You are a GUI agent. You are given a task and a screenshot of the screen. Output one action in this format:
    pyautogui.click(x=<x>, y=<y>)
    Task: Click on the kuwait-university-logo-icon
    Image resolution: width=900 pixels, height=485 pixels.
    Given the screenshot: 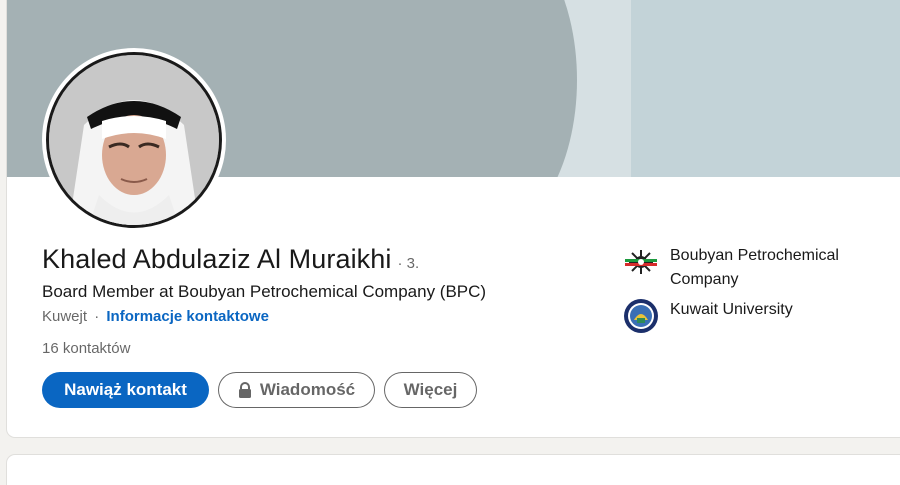 What is the action you would take?
    pyautogui.click(x=641, y=316)
    